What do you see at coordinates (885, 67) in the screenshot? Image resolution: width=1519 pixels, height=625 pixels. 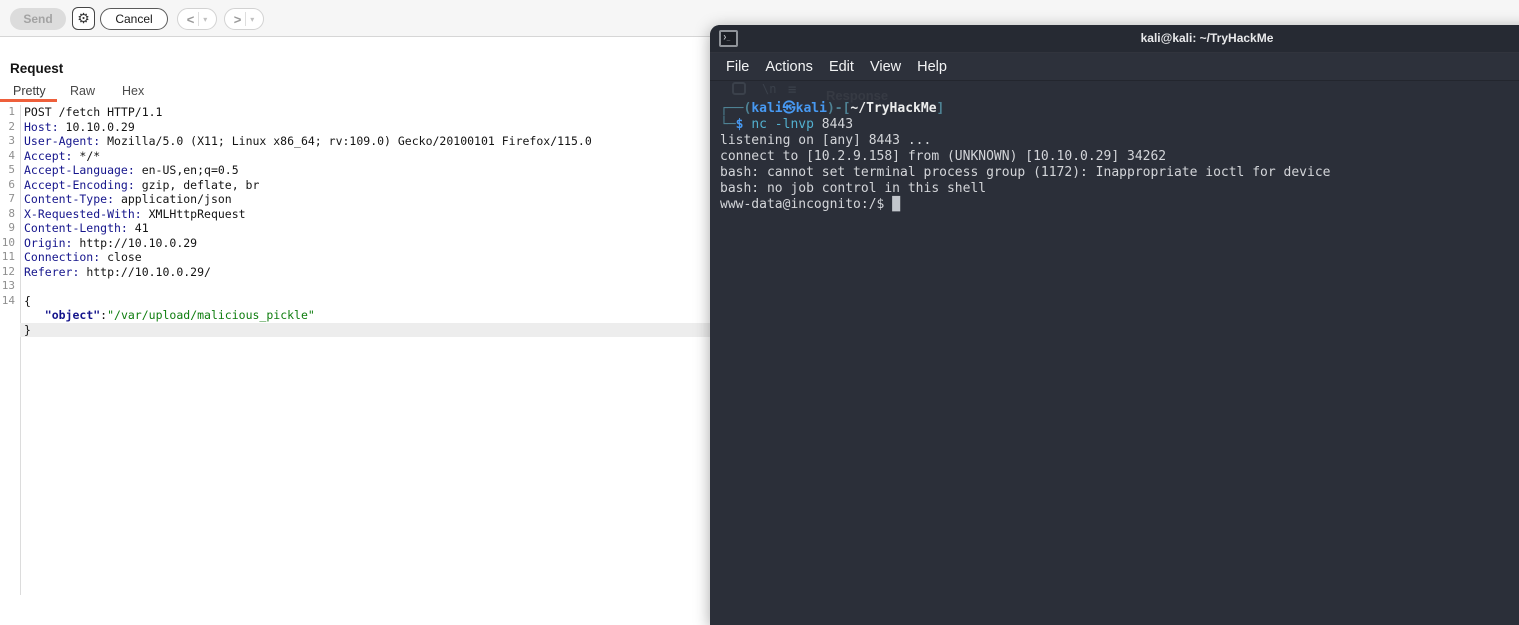 I see `menu-view: View` at bounding box center [885, 67].